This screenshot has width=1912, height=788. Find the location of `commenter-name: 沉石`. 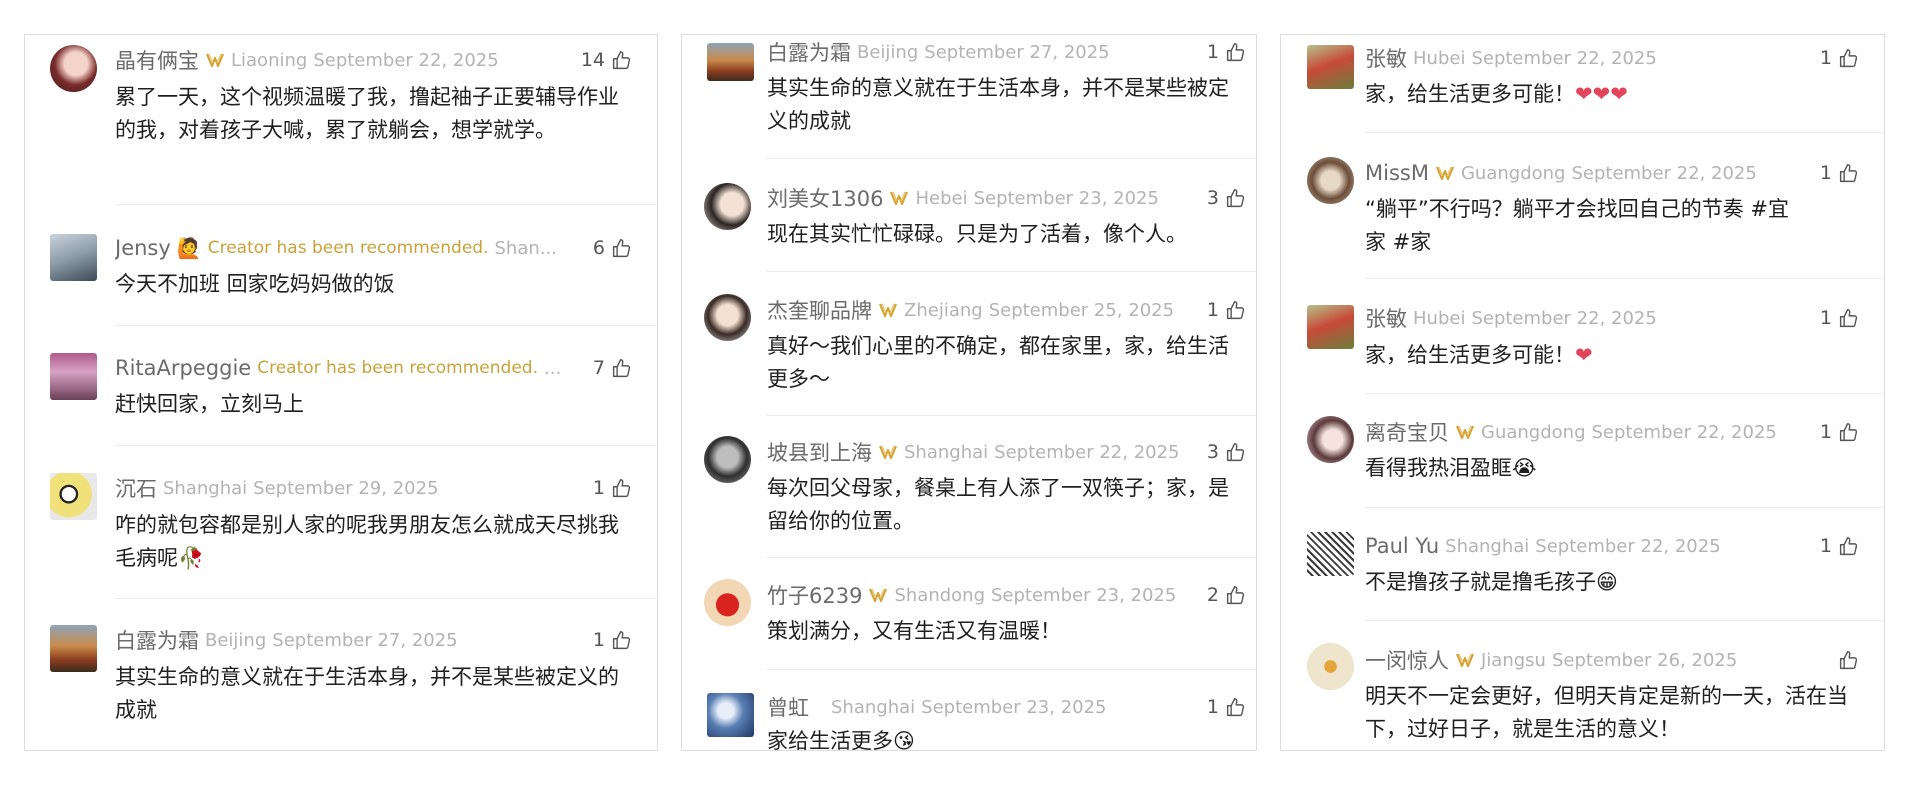

commenter-name: 沉石 is located at coordinates (136, 488).